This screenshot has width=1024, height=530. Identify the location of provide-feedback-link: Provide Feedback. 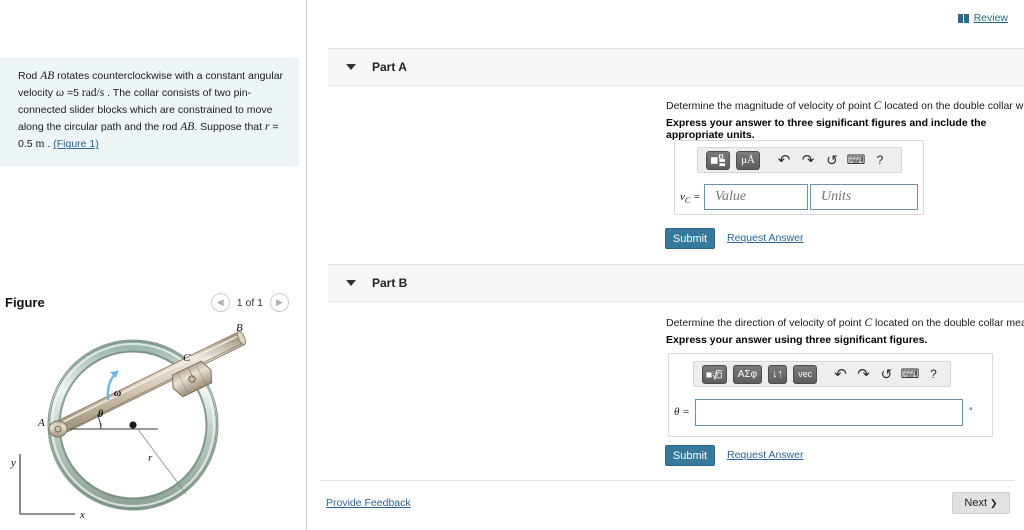
(368, 503).